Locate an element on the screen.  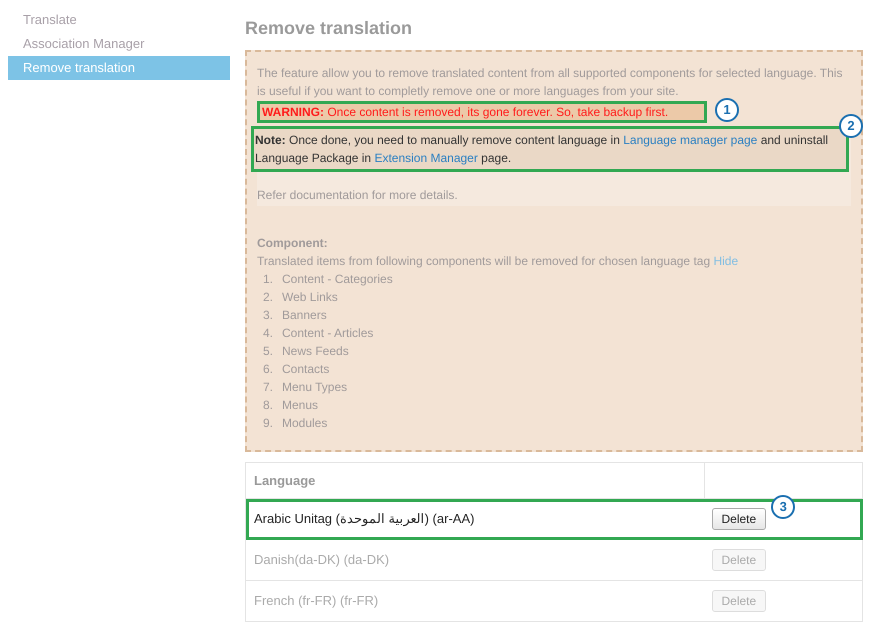
component-name: Modules is located at coordinates (305, 423).